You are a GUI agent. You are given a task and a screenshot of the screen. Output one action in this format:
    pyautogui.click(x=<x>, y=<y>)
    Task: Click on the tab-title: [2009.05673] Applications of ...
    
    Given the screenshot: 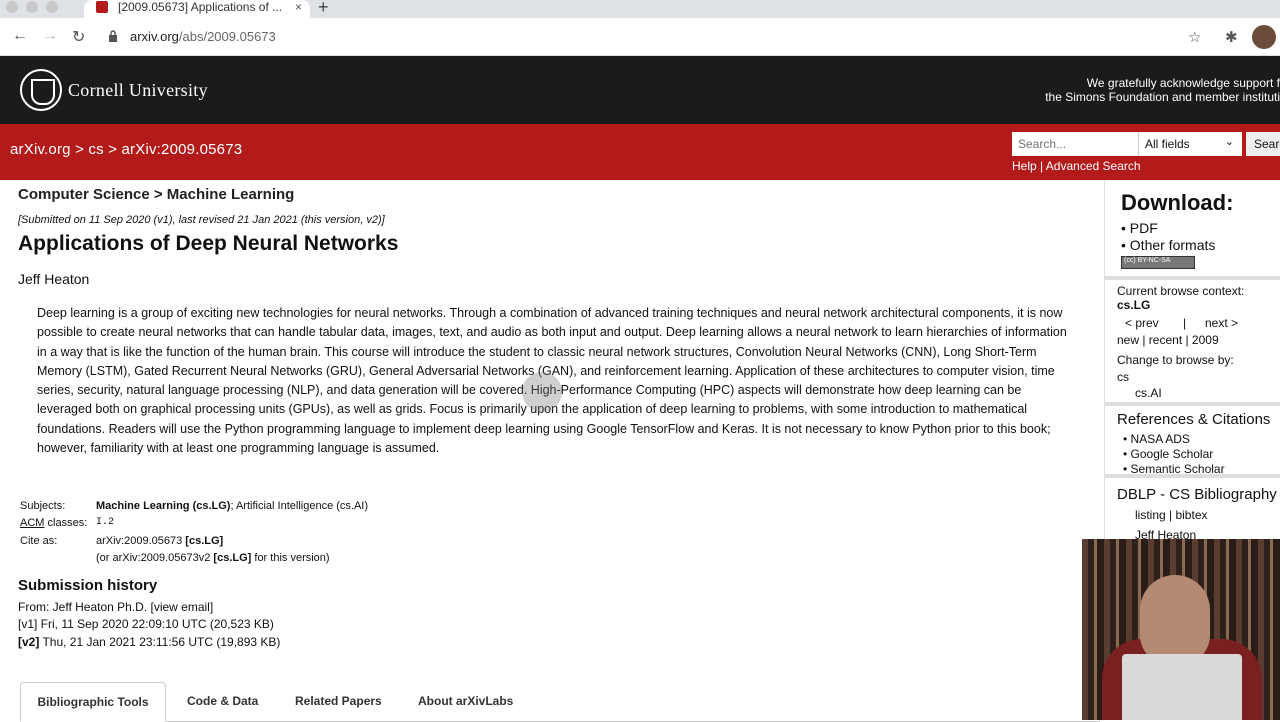 What is the action you would take?
    pyautogui.click(x=200, y=7)
    